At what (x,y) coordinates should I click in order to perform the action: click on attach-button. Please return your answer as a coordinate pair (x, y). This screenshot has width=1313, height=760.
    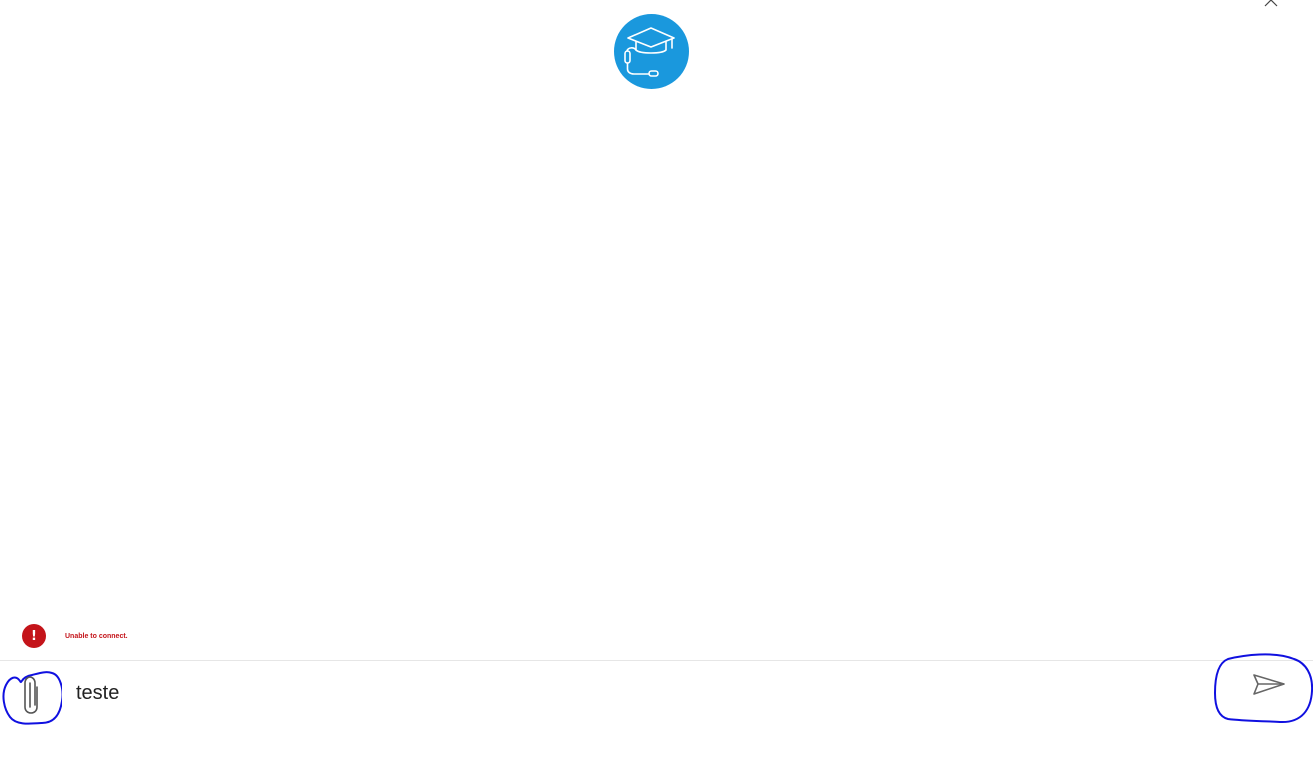
    Looking at the image, I should click on (33, 697).